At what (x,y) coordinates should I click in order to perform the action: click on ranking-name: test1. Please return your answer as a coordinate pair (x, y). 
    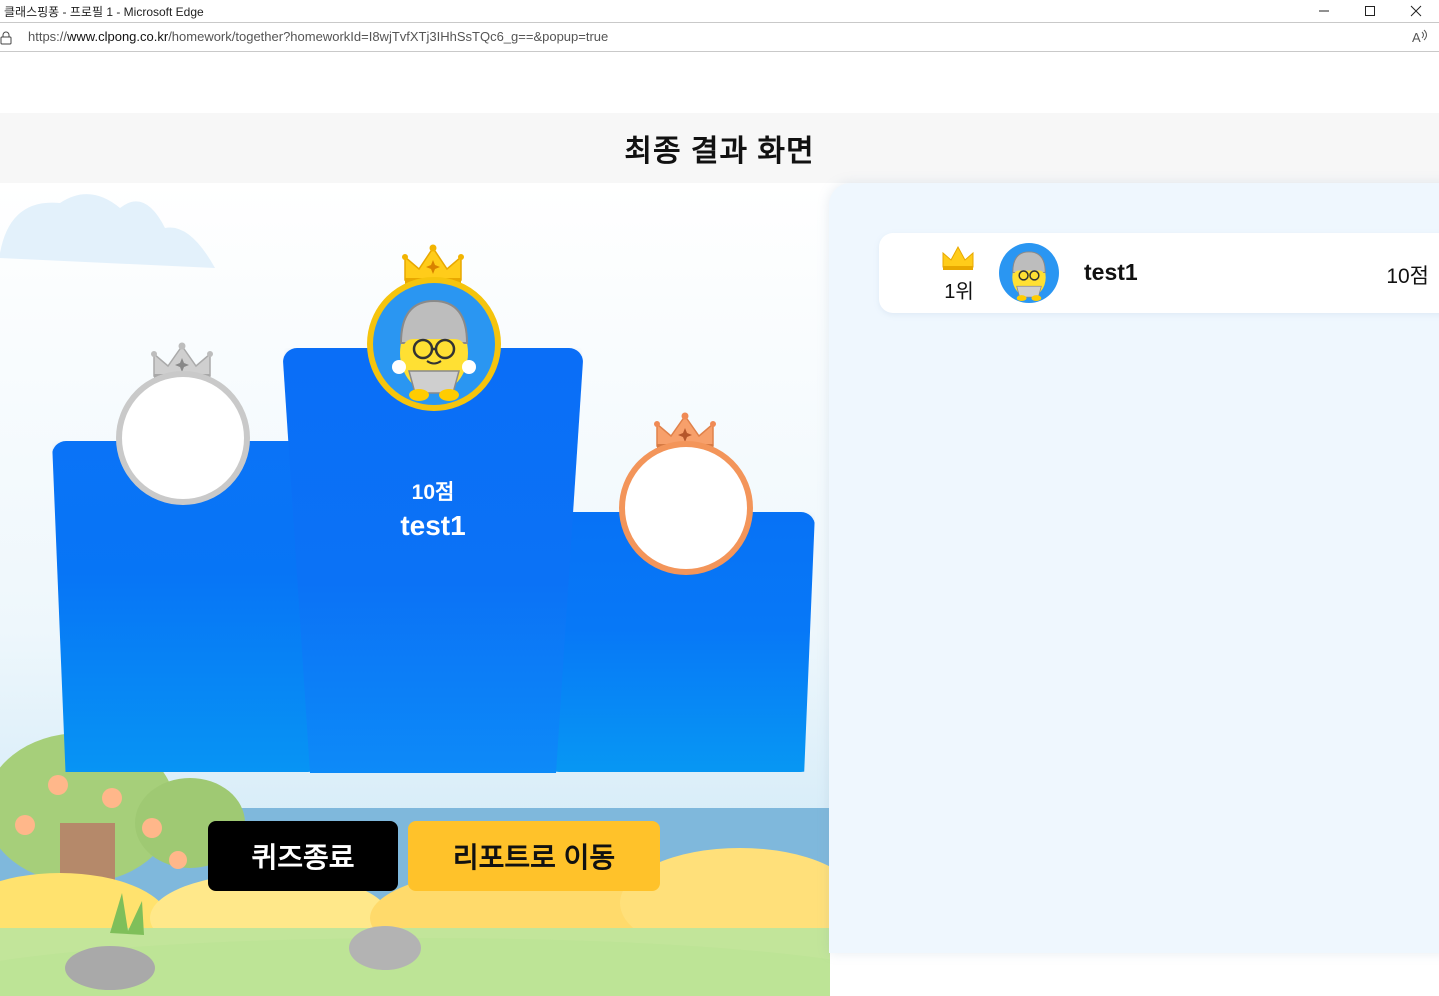
    Looking at the image, I should click on (1111, 272).